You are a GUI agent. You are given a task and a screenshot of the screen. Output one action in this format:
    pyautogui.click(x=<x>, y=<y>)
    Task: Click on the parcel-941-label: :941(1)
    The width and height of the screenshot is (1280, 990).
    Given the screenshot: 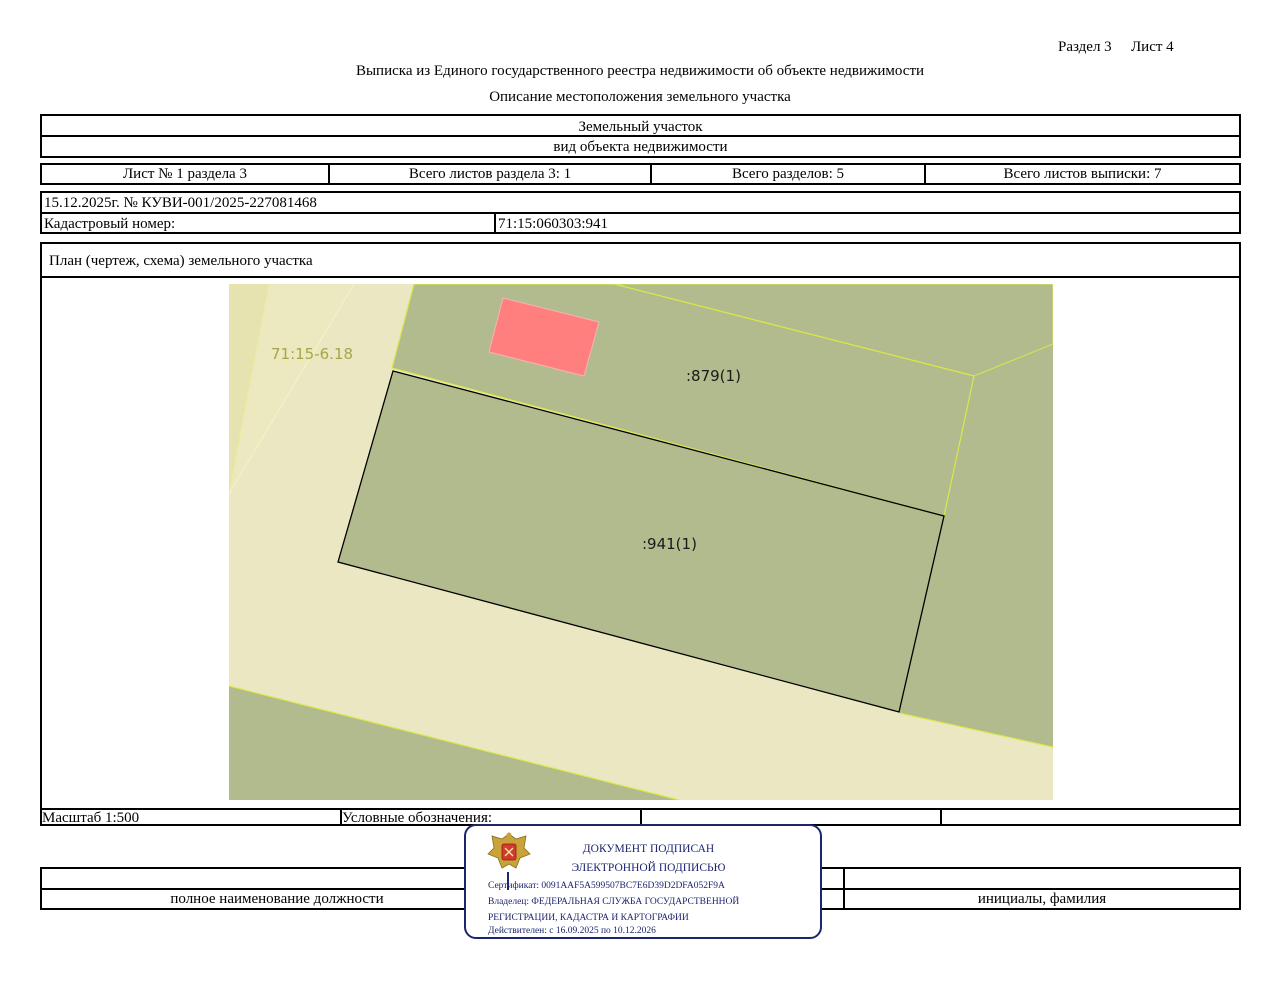 What is the action you would take?
    pyautogui.click(x=669, y=544)
    